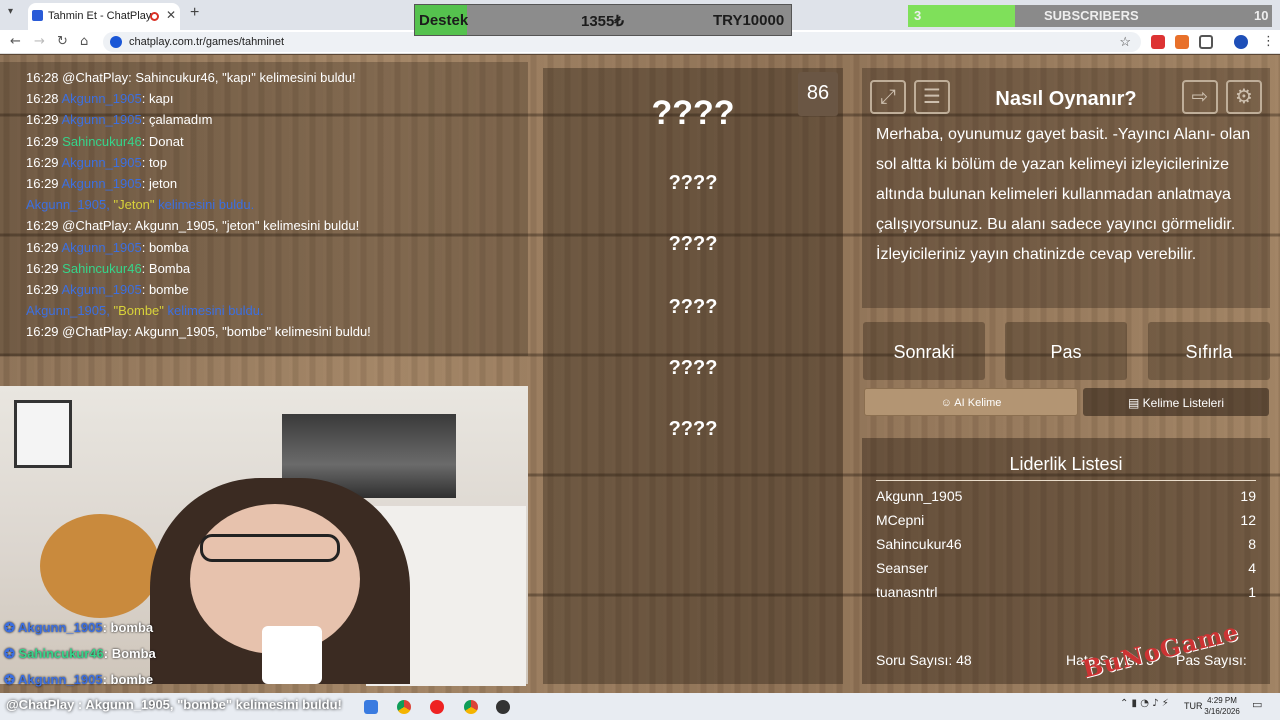 The width and height of the screenshot is (1280, 720). Describe the element at coordinates (61, 653) in the screenshot. I see `overlay-username: Sahincukur46` at that location.